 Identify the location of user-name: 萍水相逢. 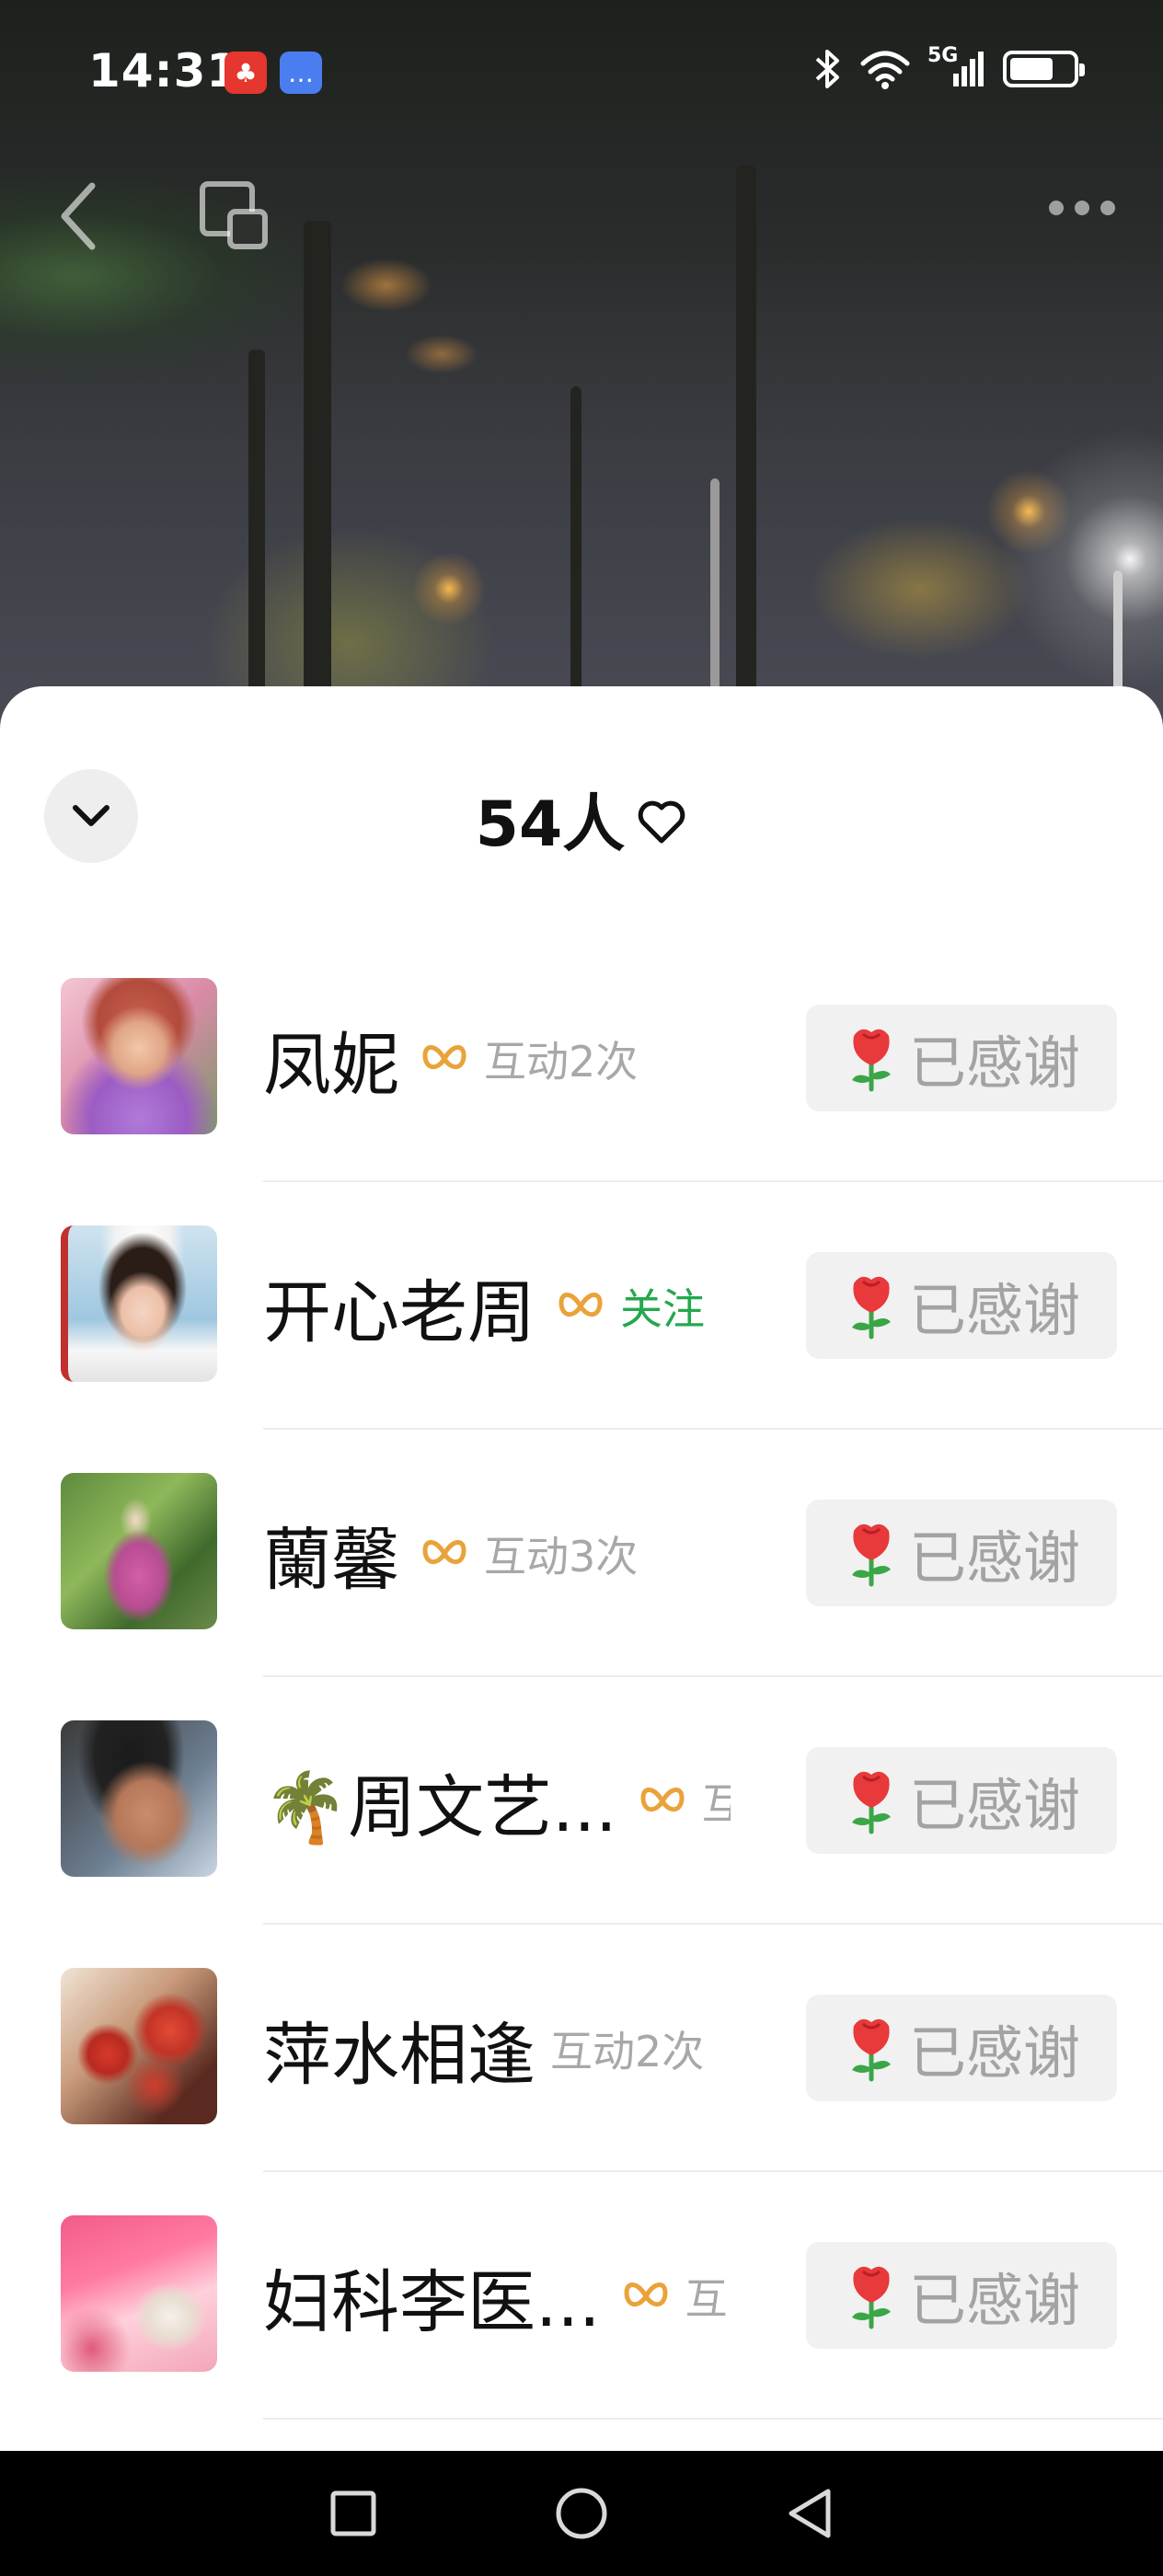
(399, 2049).